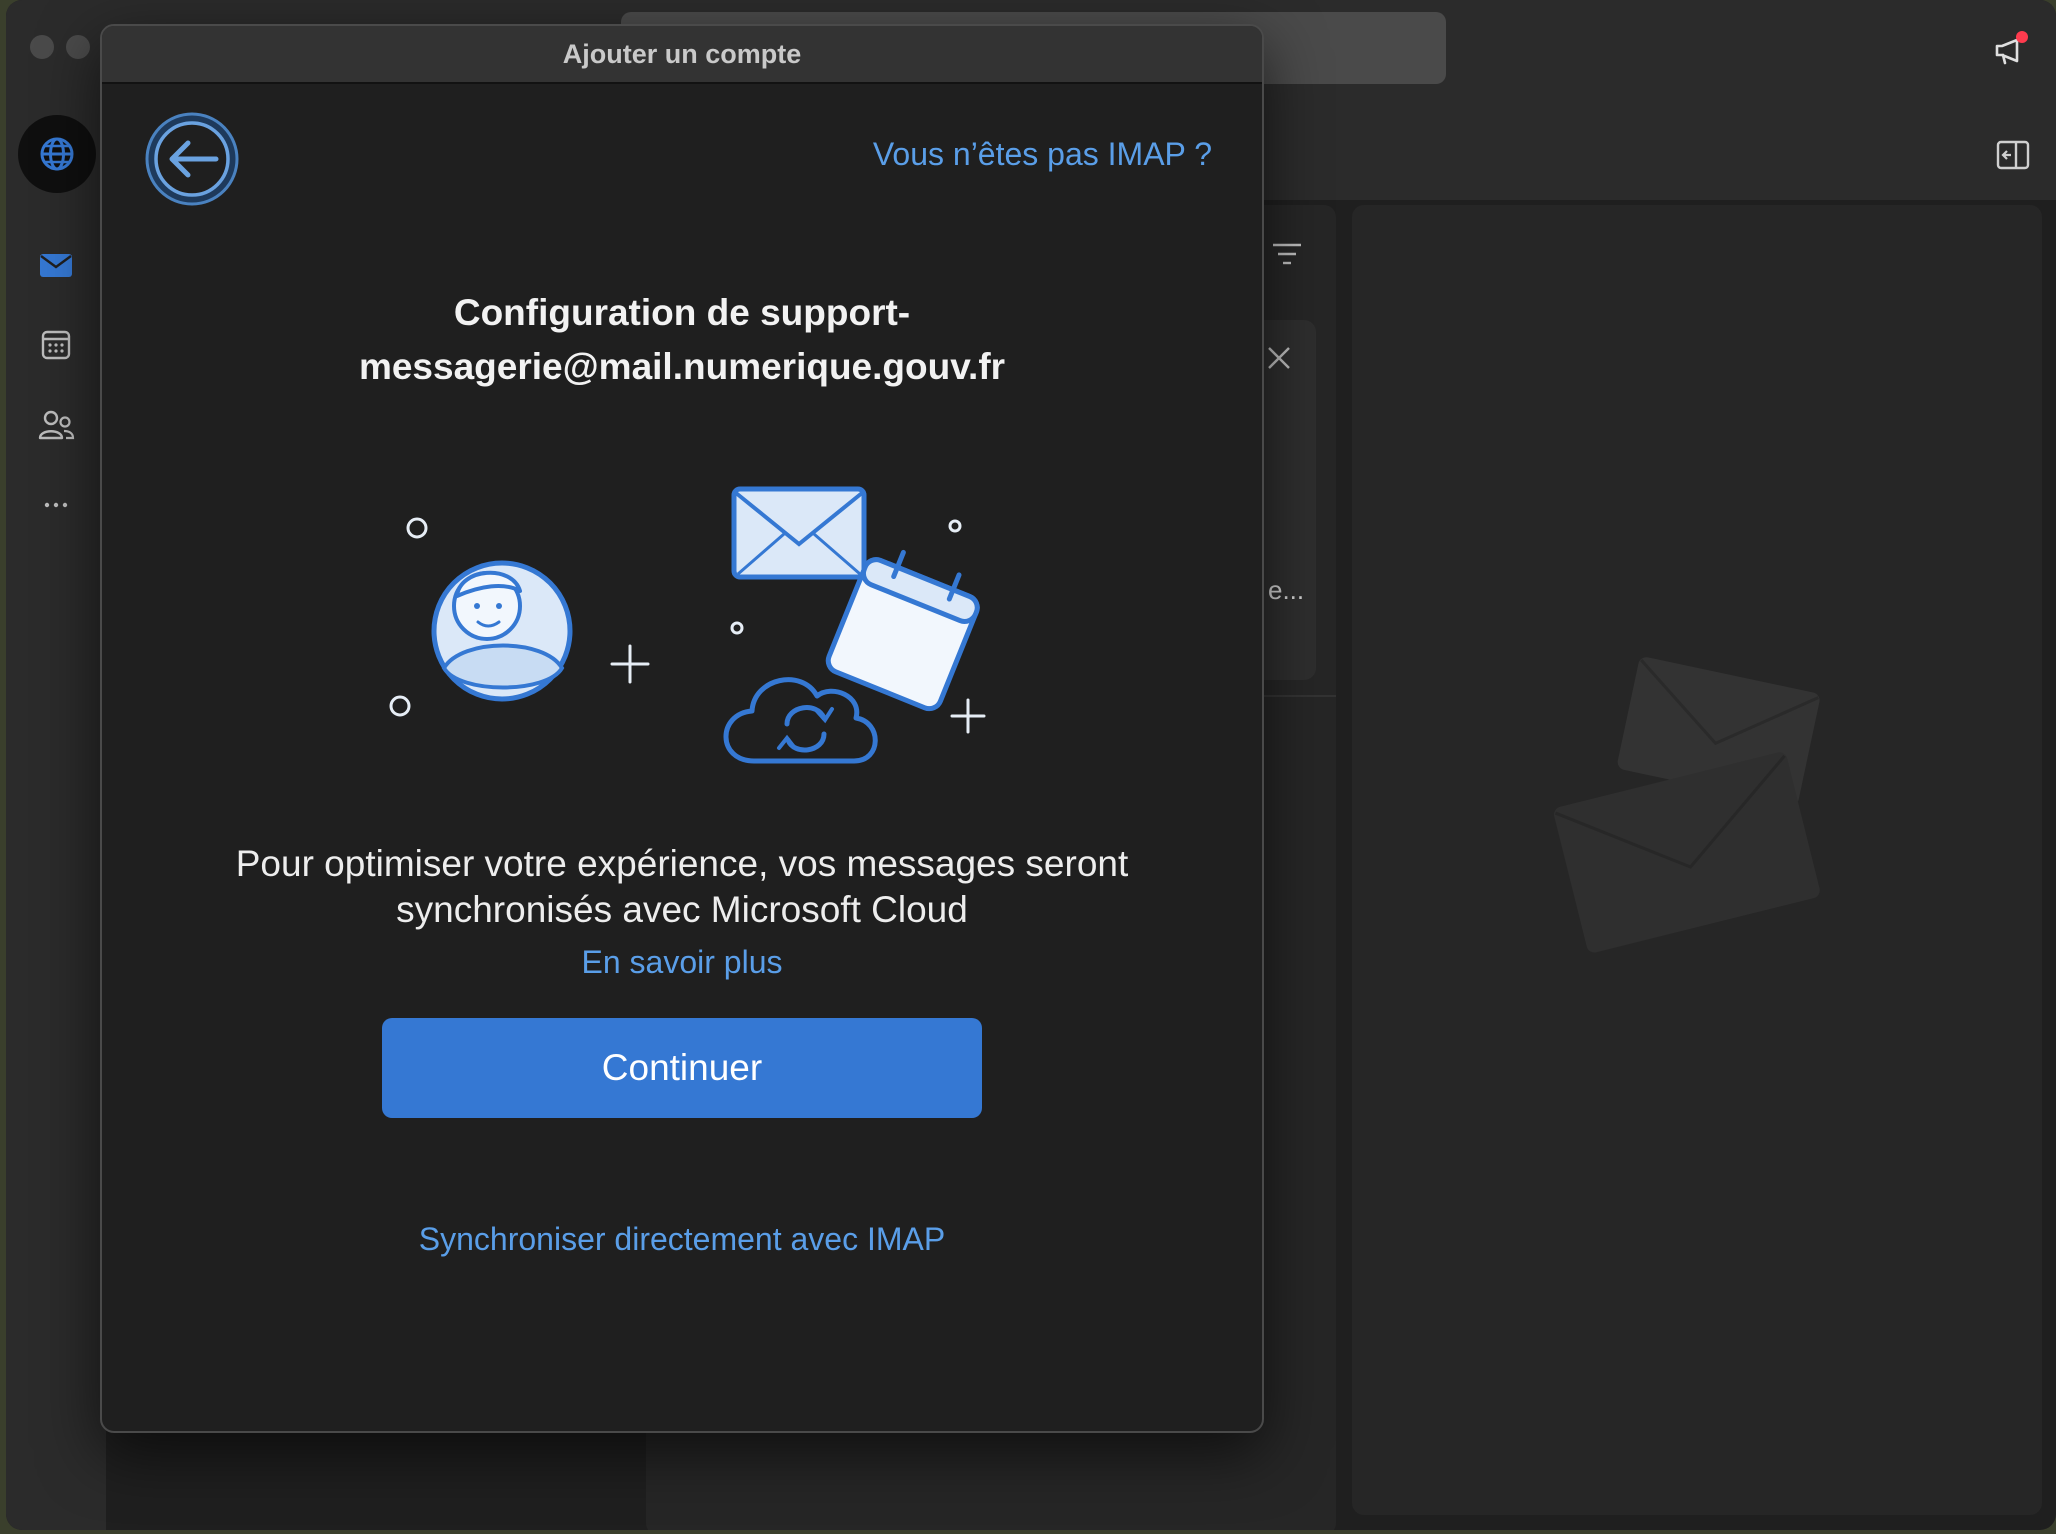 This screenshot has width=2056, height=1534. I want to click on filter-icon, so click(1287, 254).